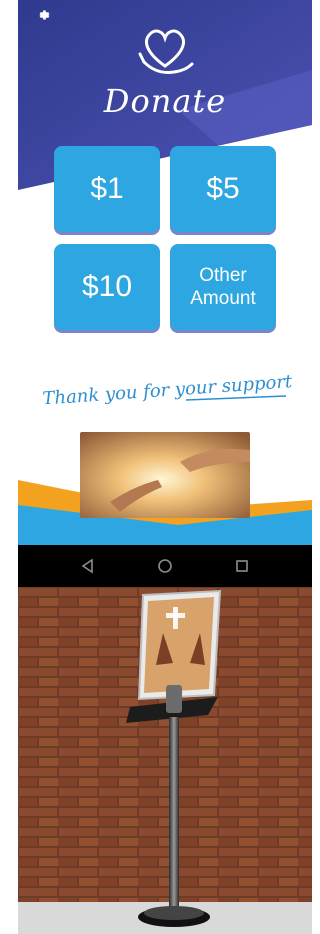  I want to click on button-label: $10, so click(107, 286).